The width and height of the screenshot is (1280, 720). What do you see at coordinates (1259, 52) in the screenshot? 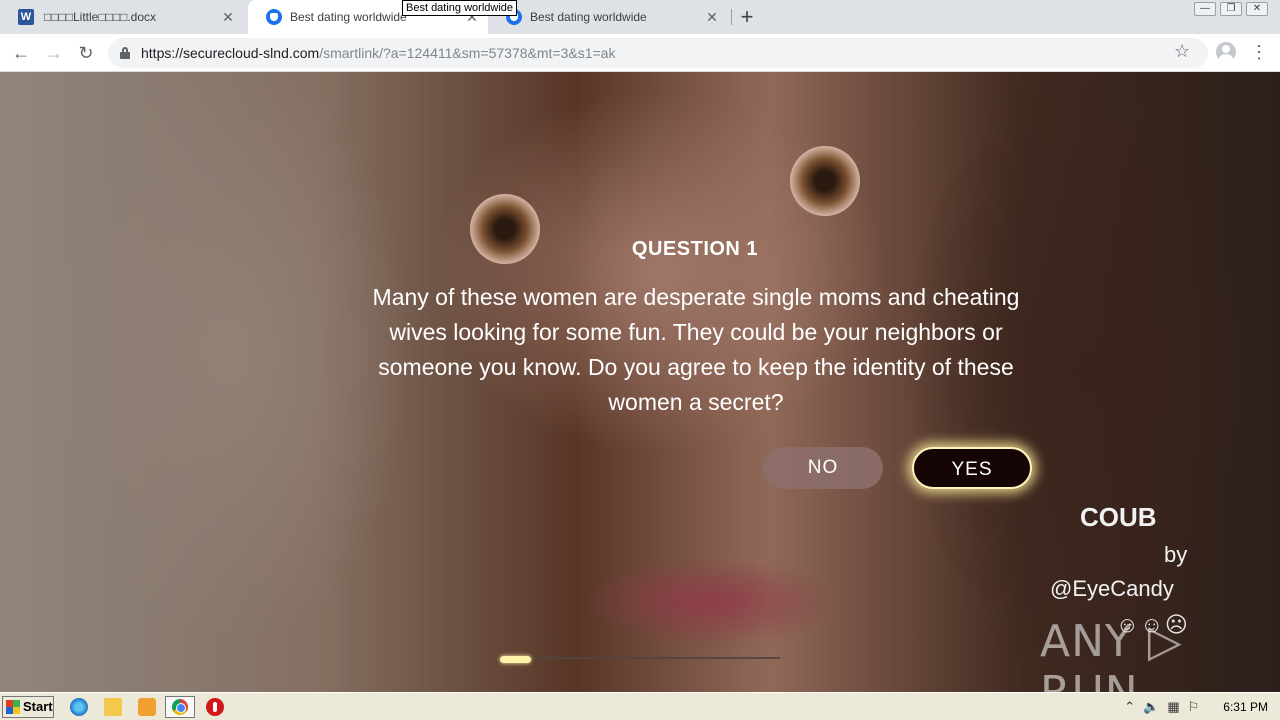
I see `menu-dots-icon: ⋮` at bounding box center [1259, 52].